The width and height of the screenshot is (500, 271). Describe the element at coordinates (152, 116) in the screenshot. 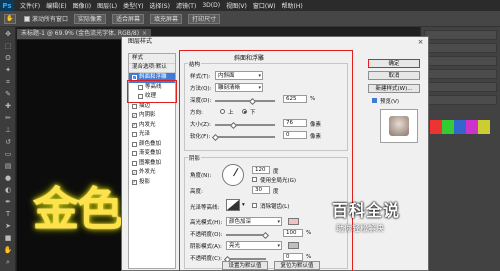

I see `style-item-inner-shadow: ✓ 内阴影` at that location.